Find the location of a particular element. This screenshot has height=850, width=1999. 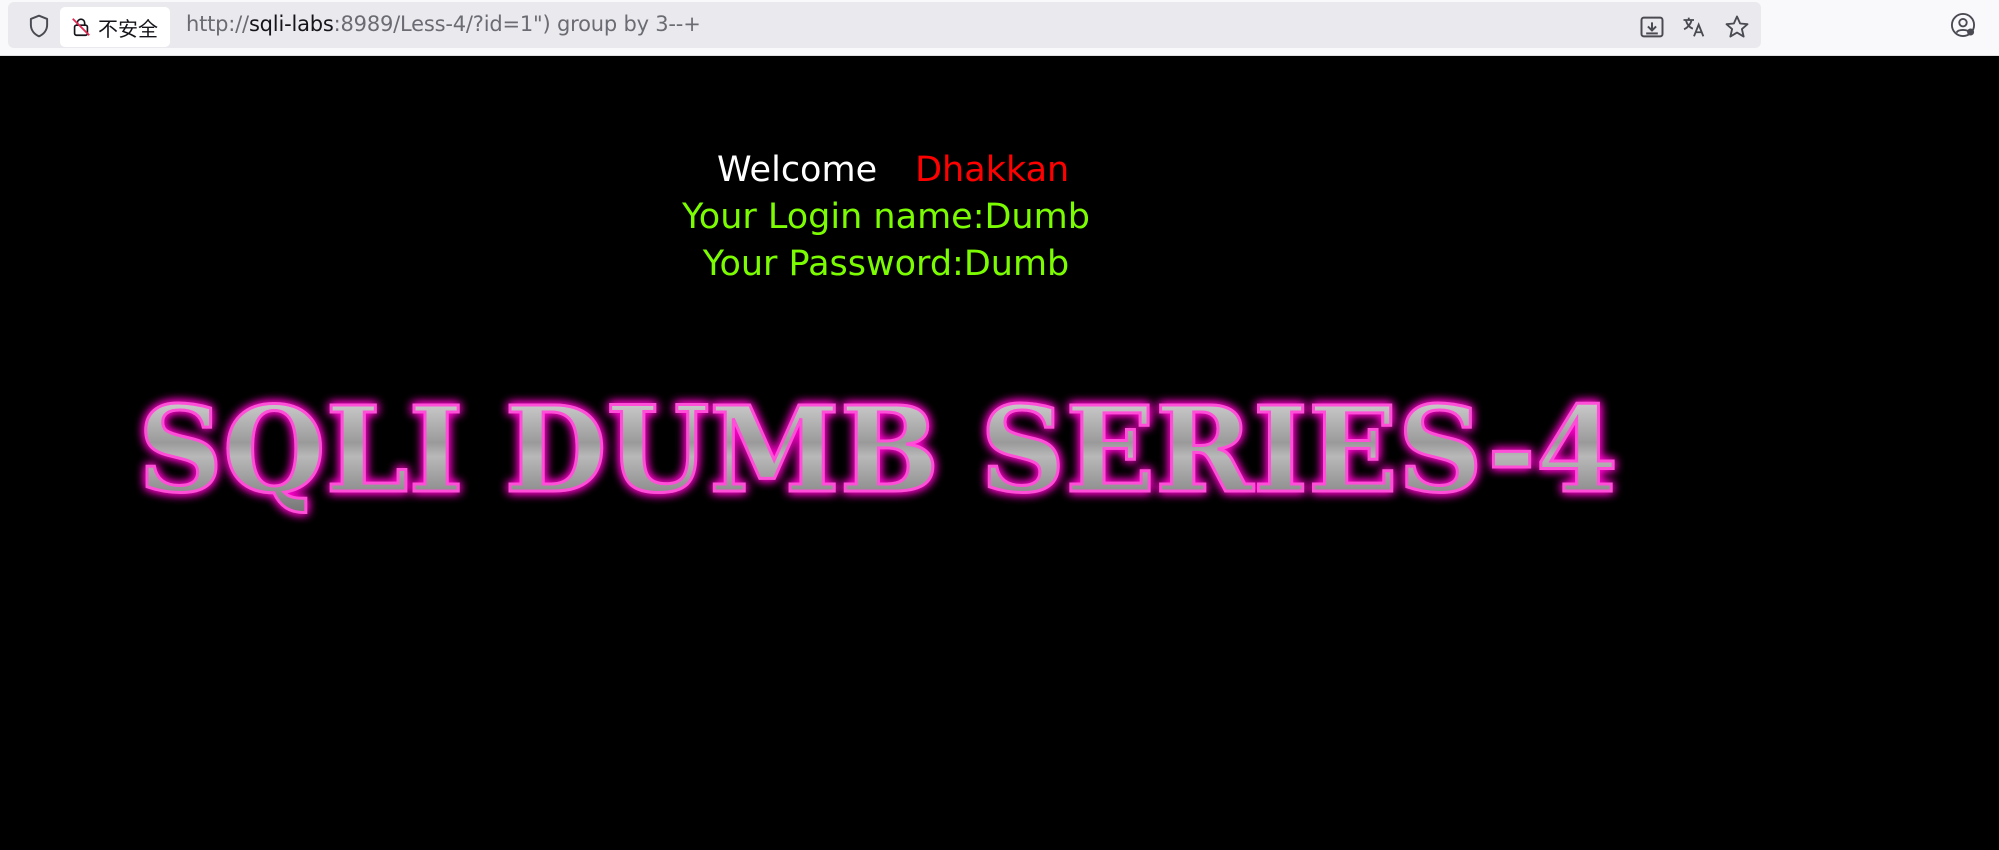

login-name-line: Your Login name:Dumb is located at coordinates (886, 217).